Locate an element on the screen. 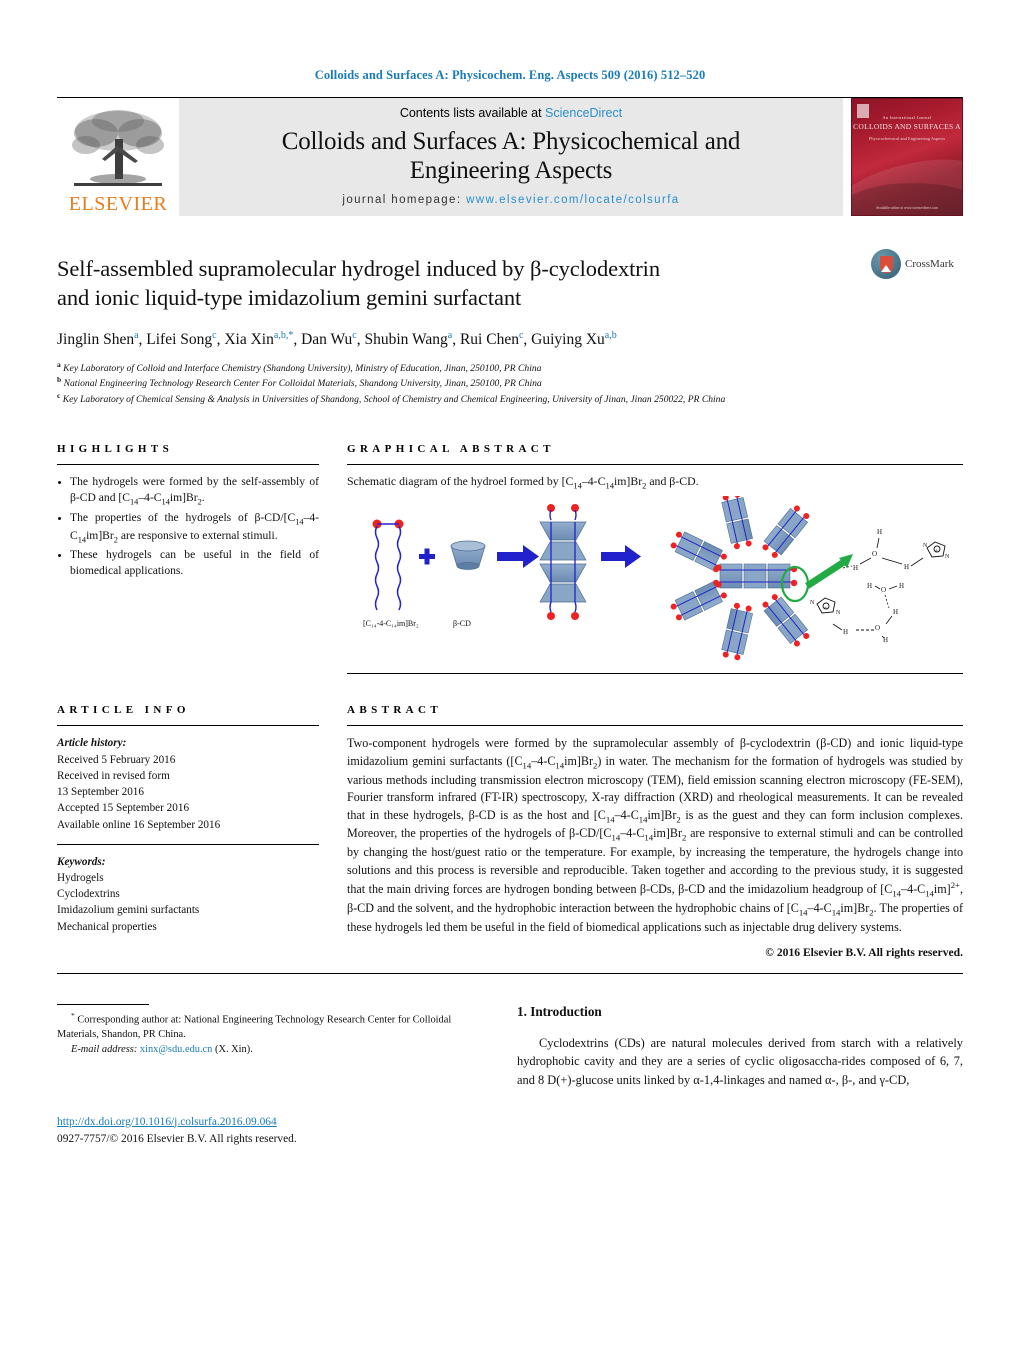  bottom-divider is located at coordinates (510, 973).